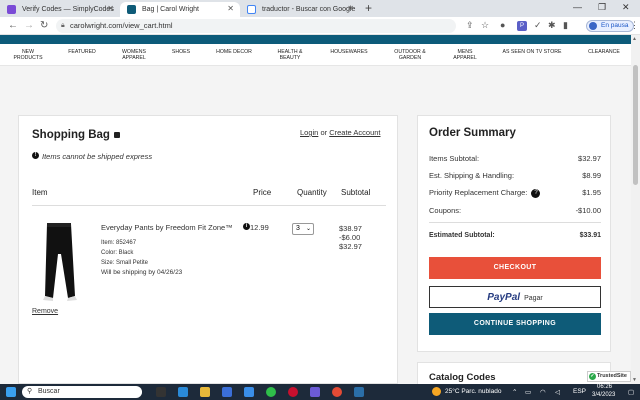 This screenshot has height=400, width=640. What do you see at coordinates (368, 8) in the screenshot?
I see `new-tab-button: +` at bounding box center [368, 8].